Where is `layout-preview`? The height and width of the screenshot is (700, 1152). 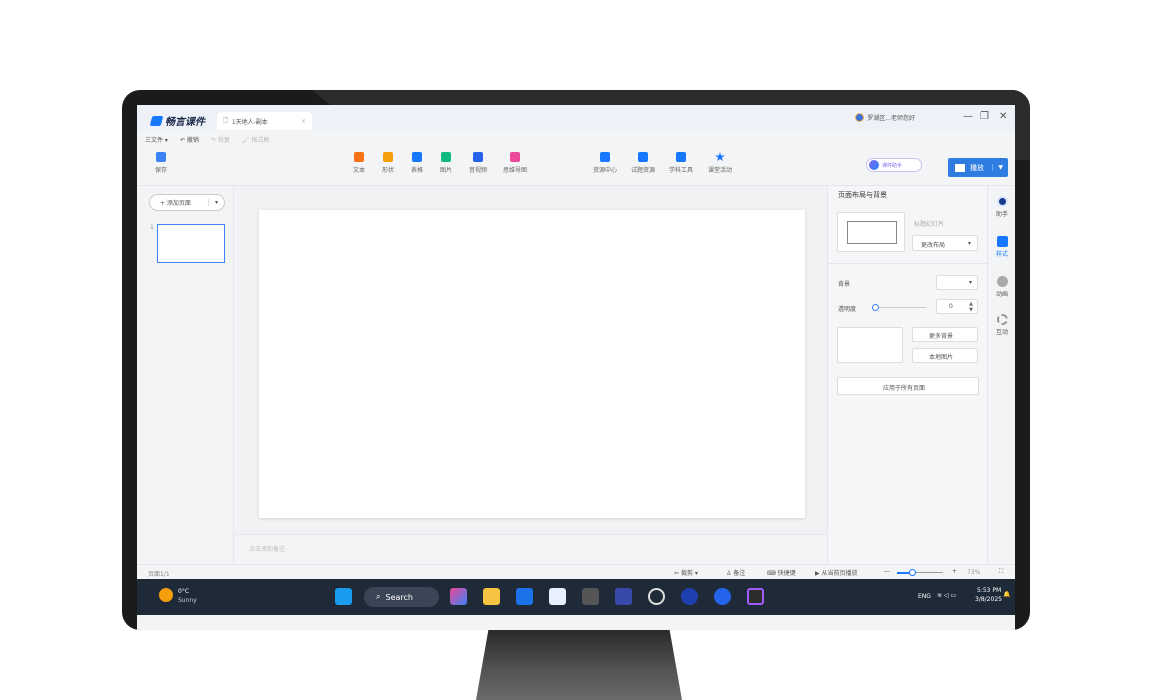
layout-preview is located at coordinates (871, 232).